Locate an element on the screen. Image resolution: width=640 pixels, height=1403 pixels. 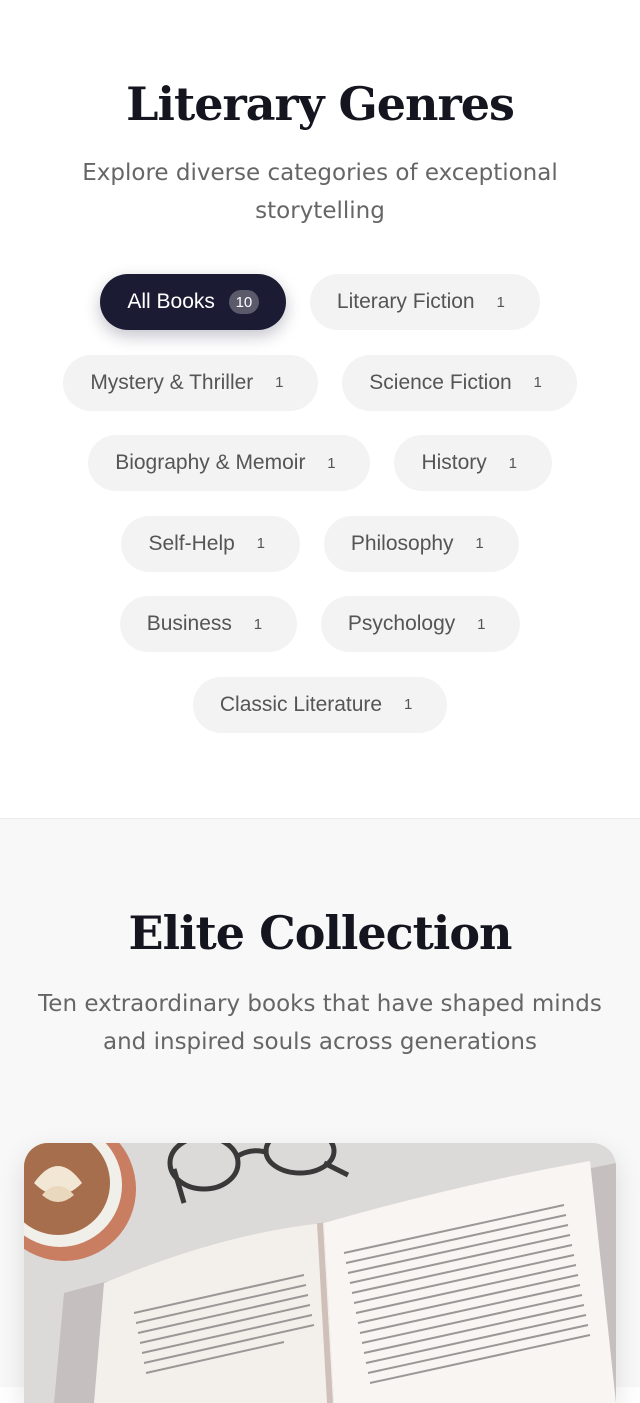
chip-row: All Books 10 Literary Fiction 1 is located at coordinates (320, 302).